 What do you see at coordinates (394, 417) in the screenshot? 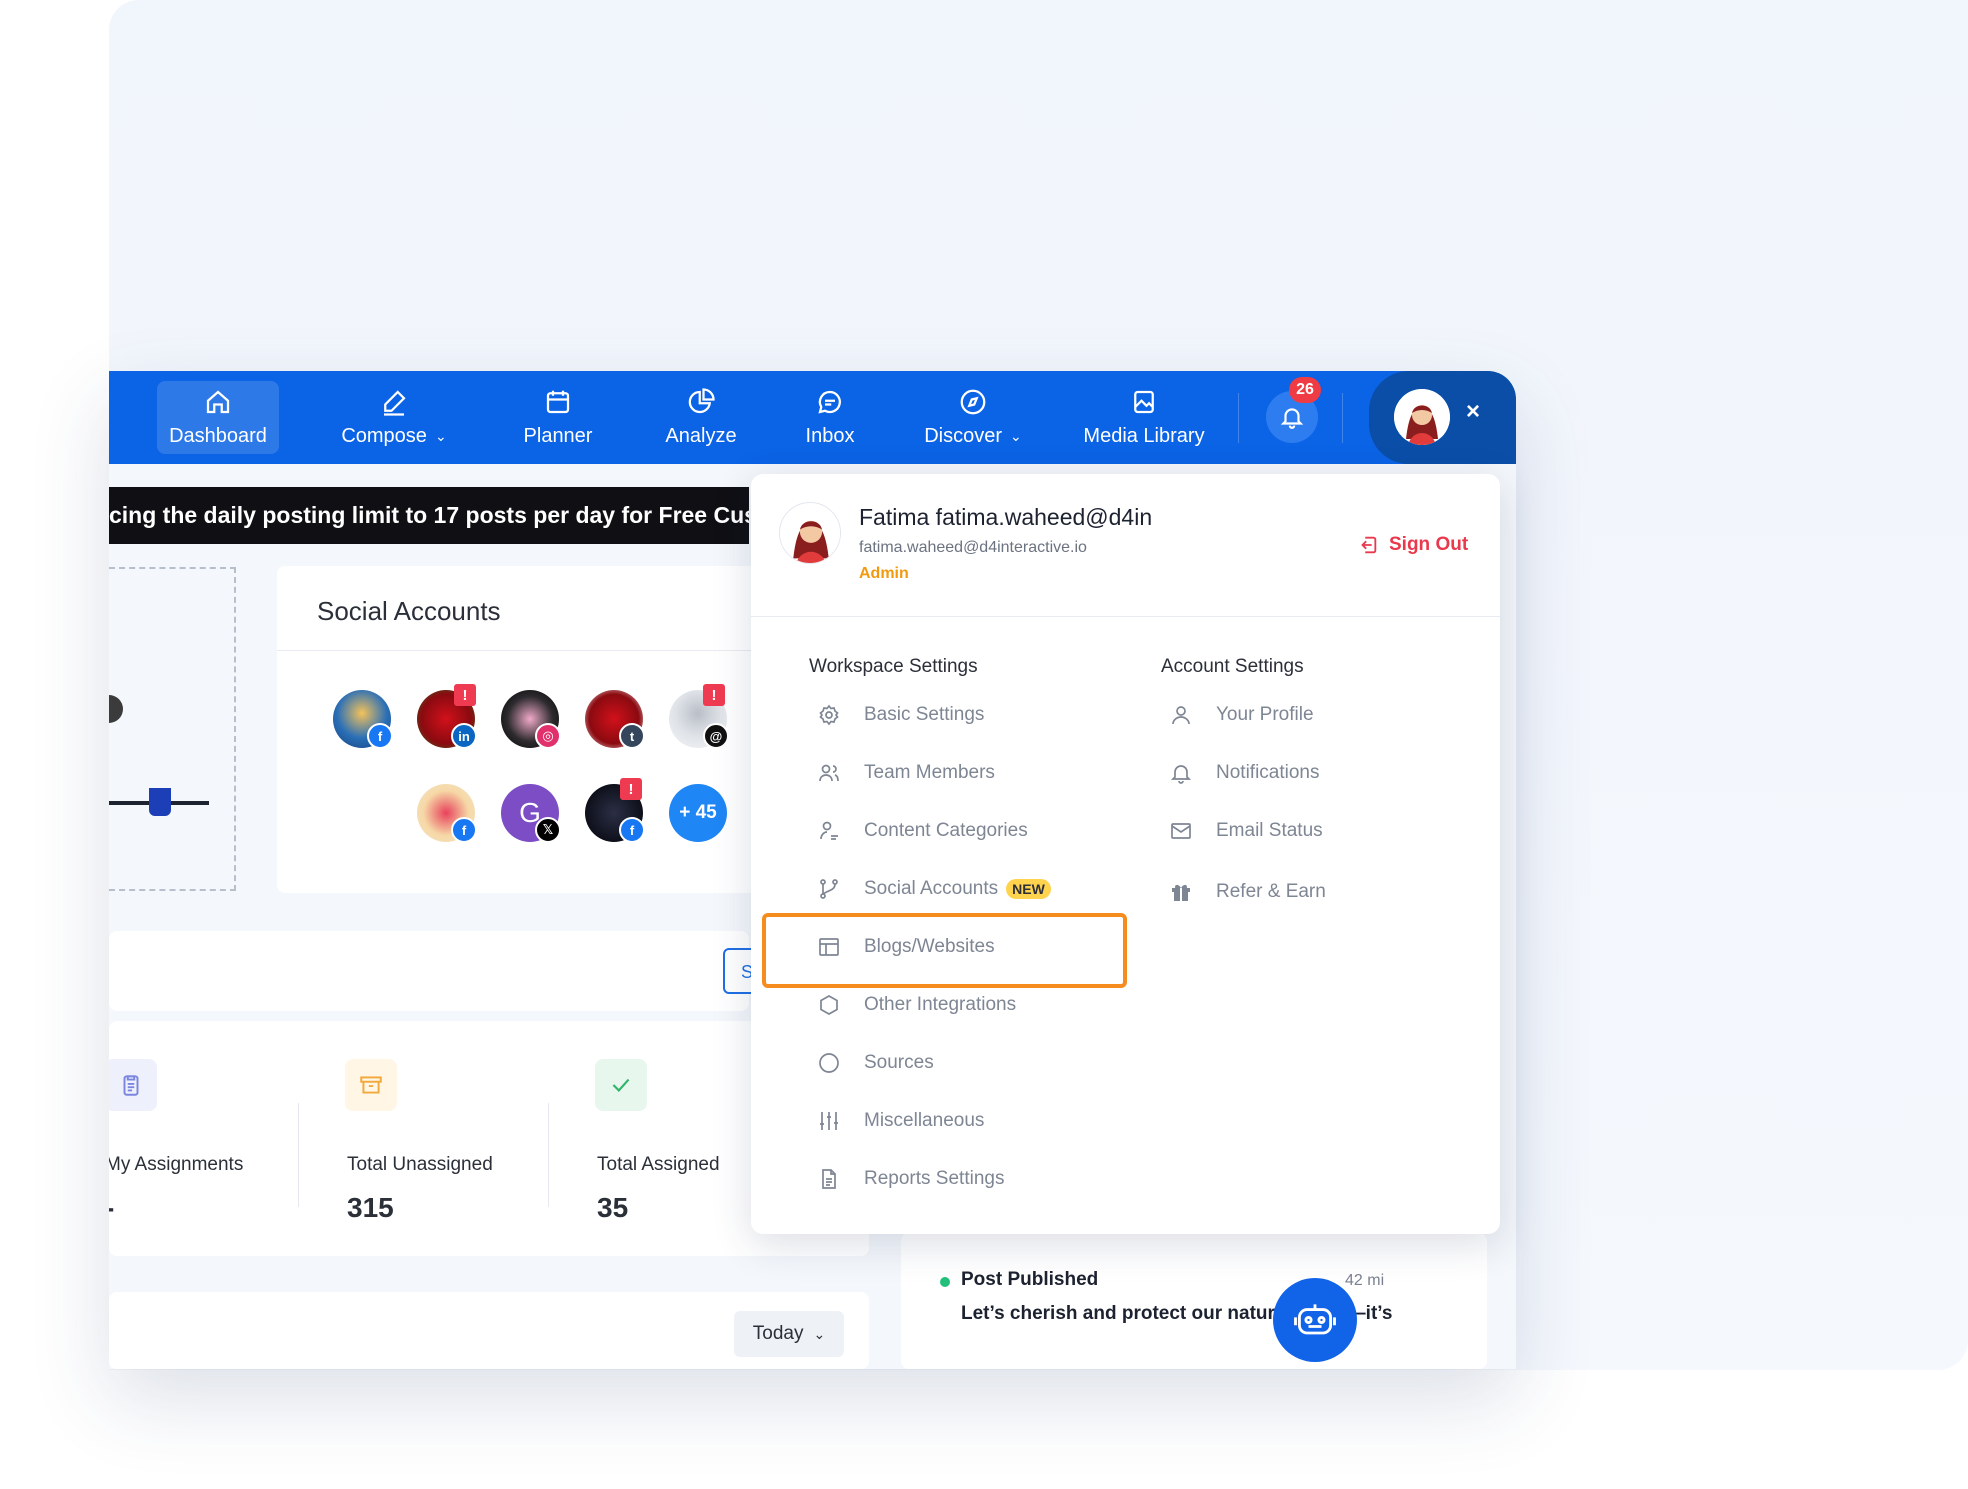
I see `nav-compose: Compose ⌄` at bounding box center [394, 417].